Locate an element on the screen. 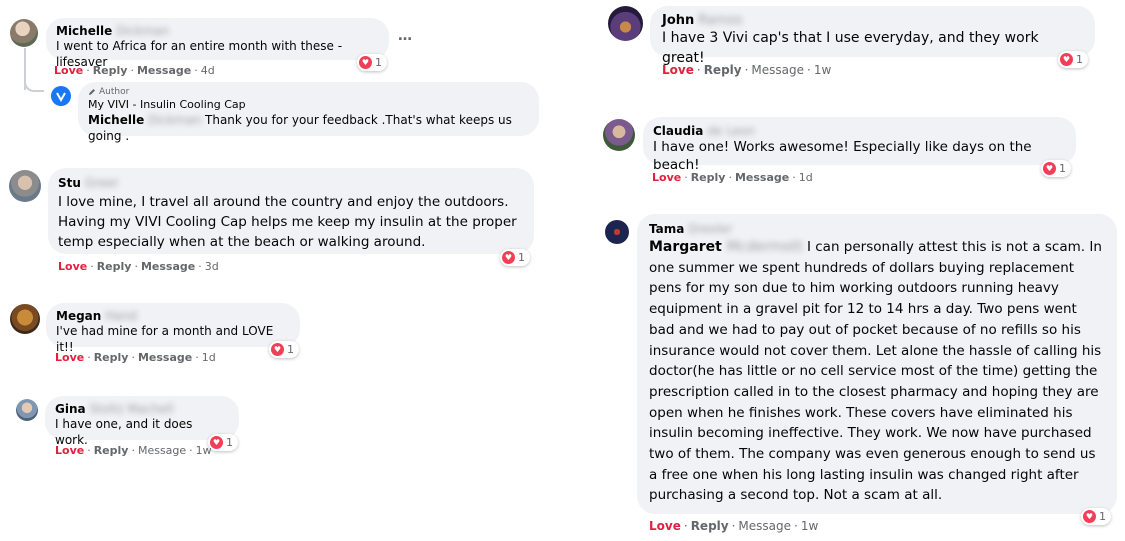 This screenshot has height=541, width=1125. timestamp: 3d is located at coordinates (212, 266).